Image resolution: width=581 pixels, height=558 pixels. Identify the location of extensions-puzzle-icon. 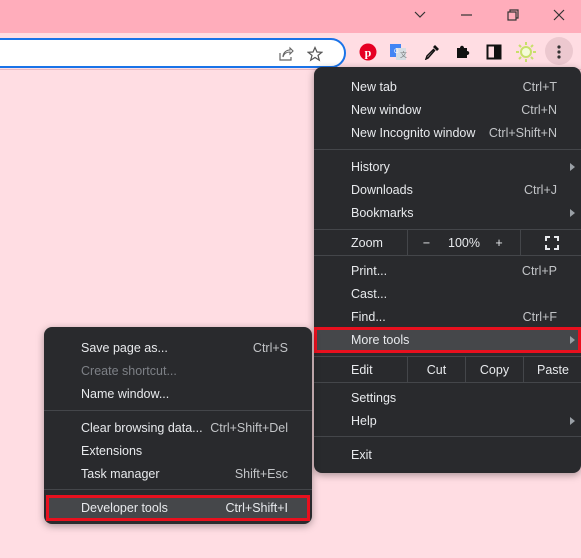
(462, 52).